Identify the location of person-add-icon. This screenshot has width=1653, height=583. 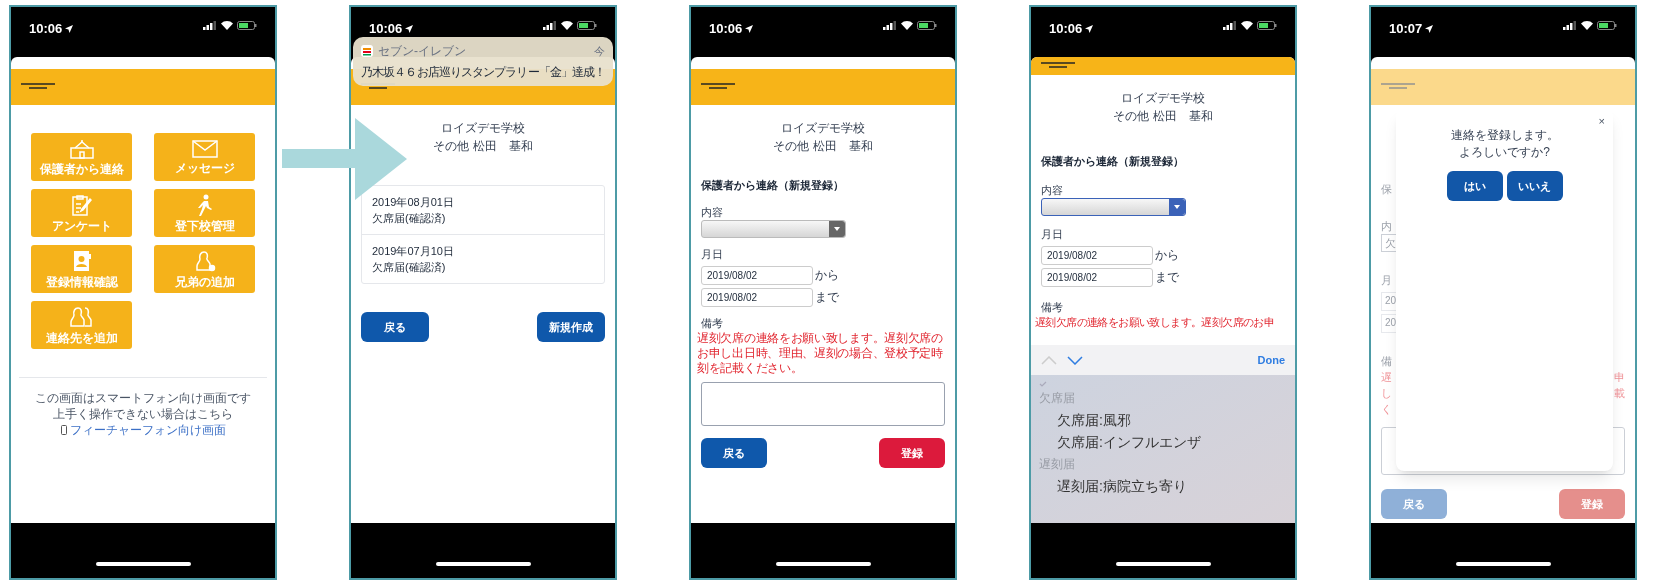
(204, 260).